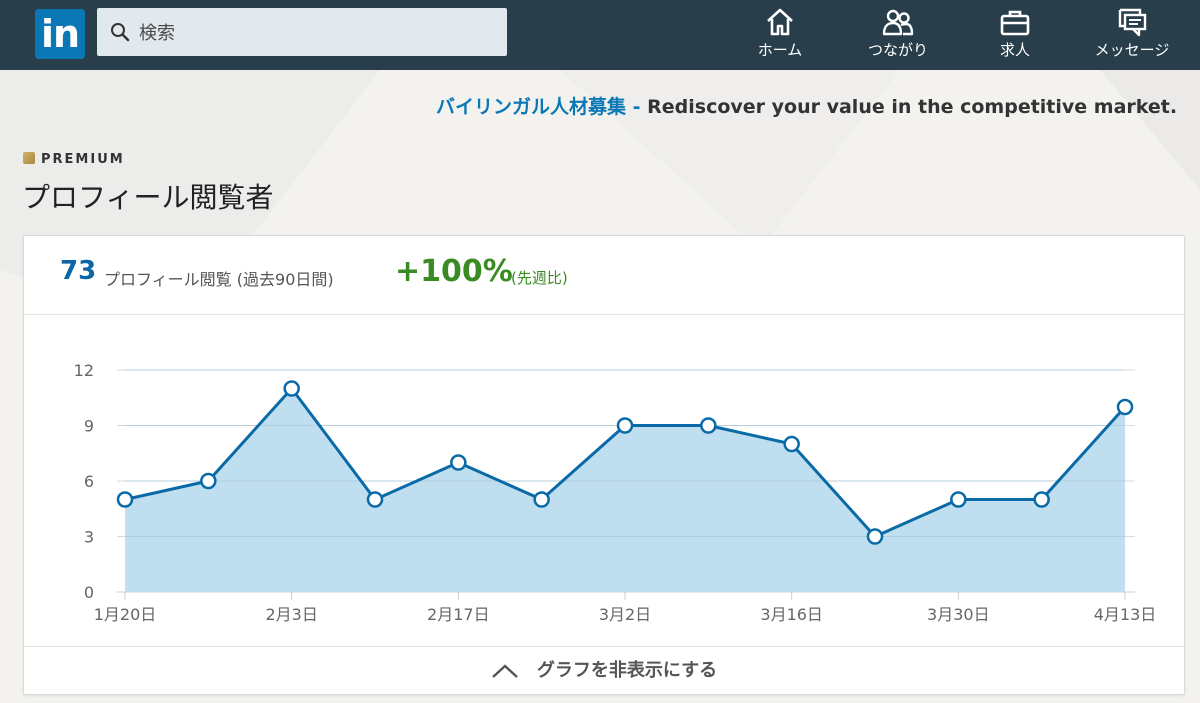 The image size is (1200, 703). I want to click on home-icon, so click(780, 22).